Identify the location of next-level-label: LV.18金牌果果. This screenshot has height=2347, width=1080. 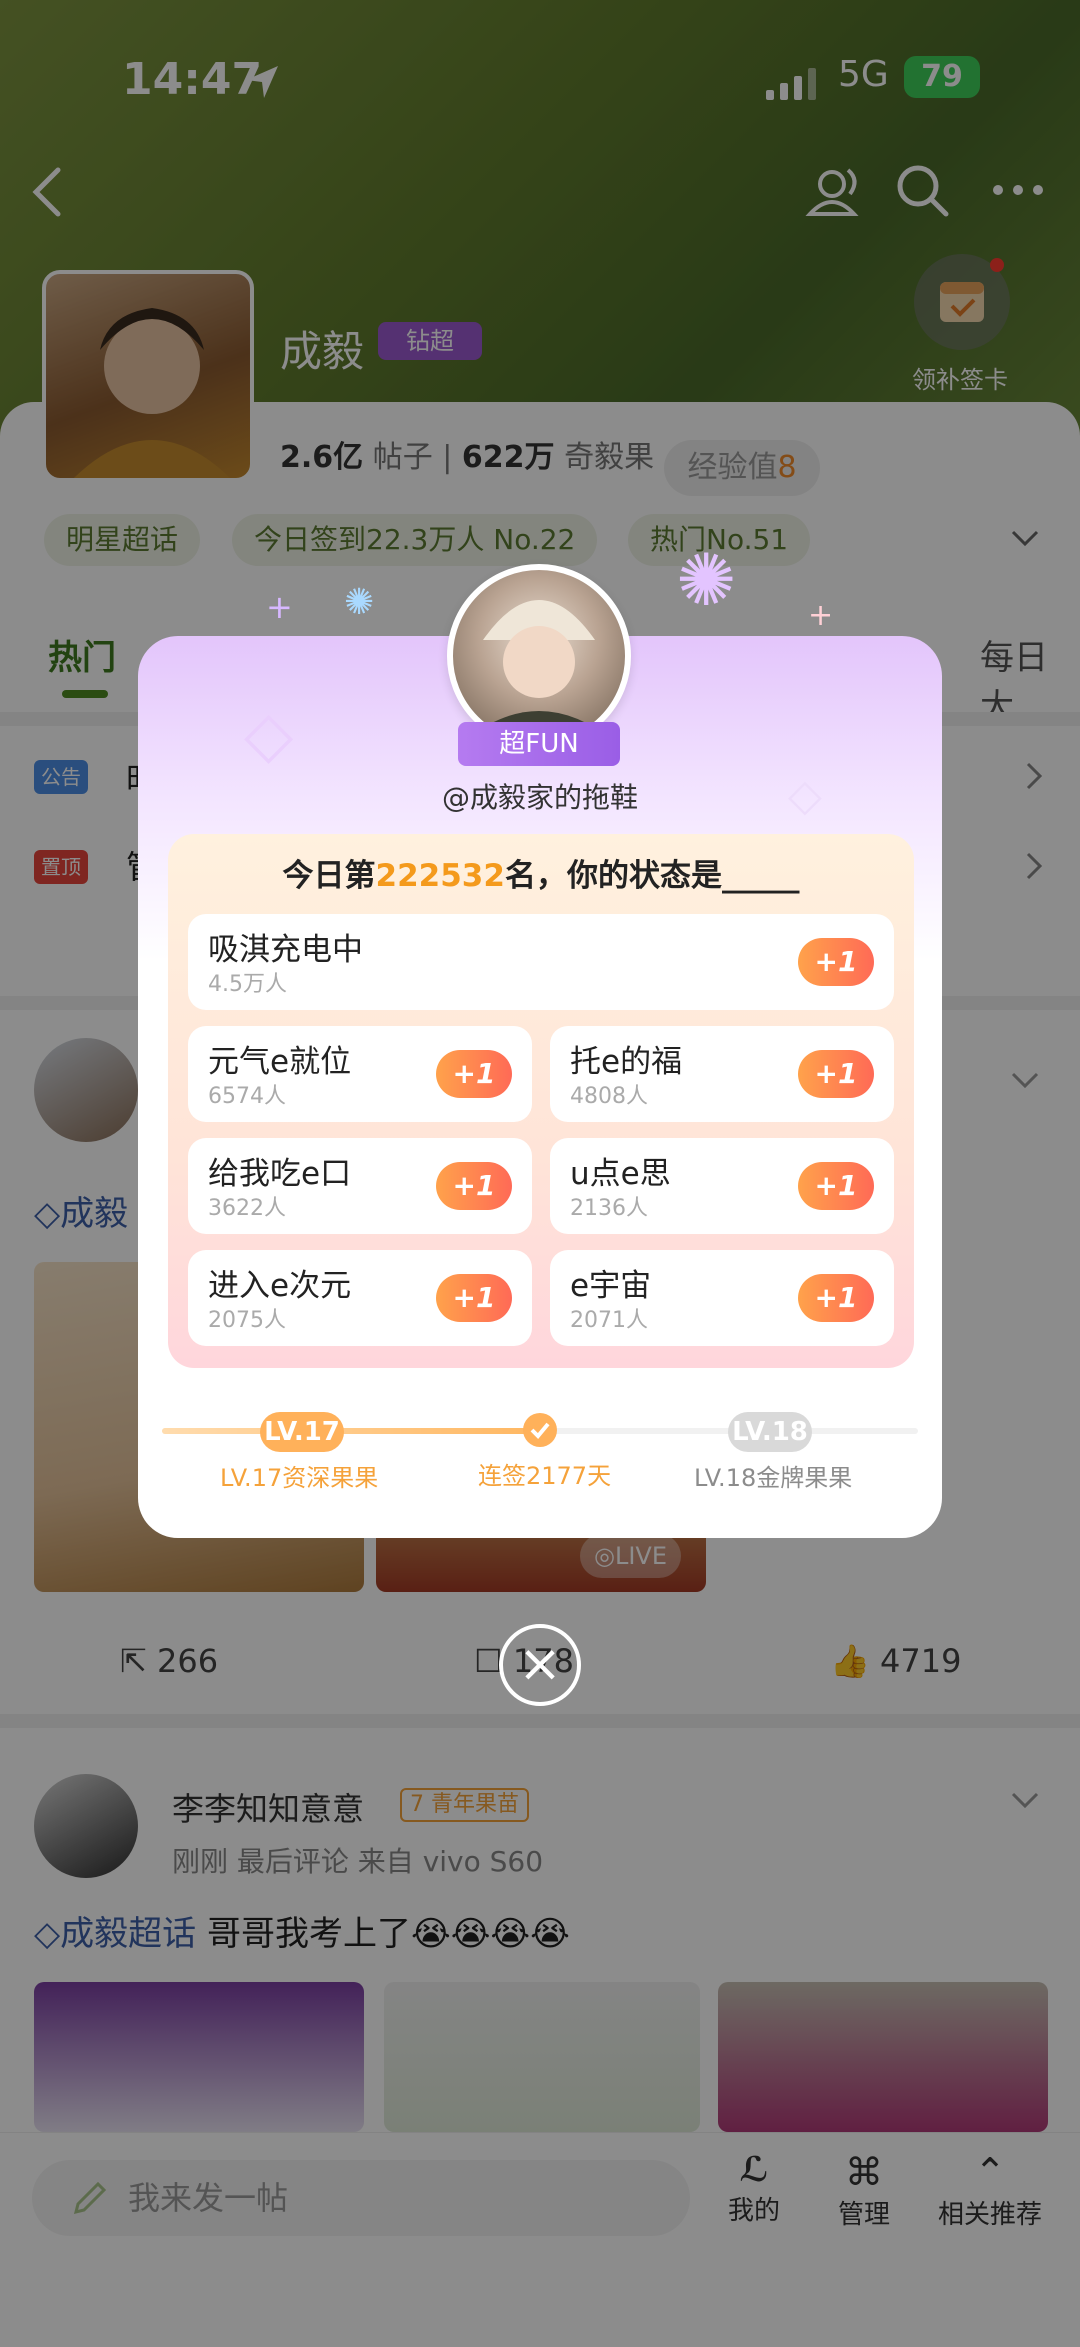
(773, 1478).